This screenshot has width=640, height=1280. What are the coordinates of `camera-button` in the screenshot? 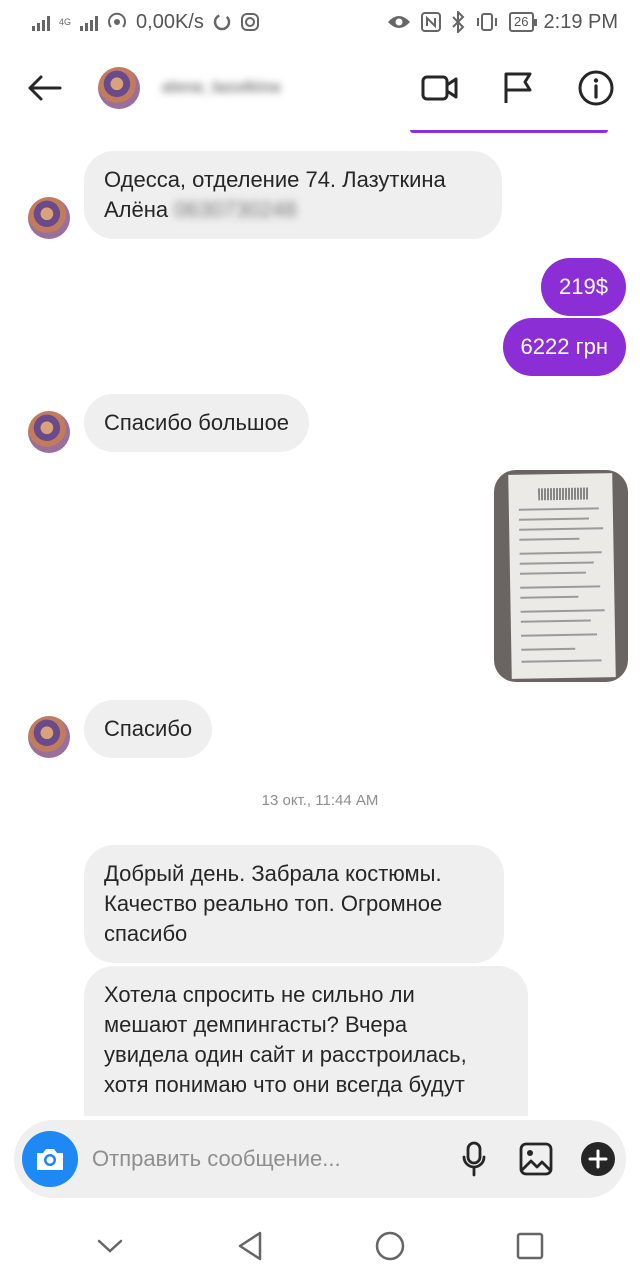 It's located at (50, 1159).